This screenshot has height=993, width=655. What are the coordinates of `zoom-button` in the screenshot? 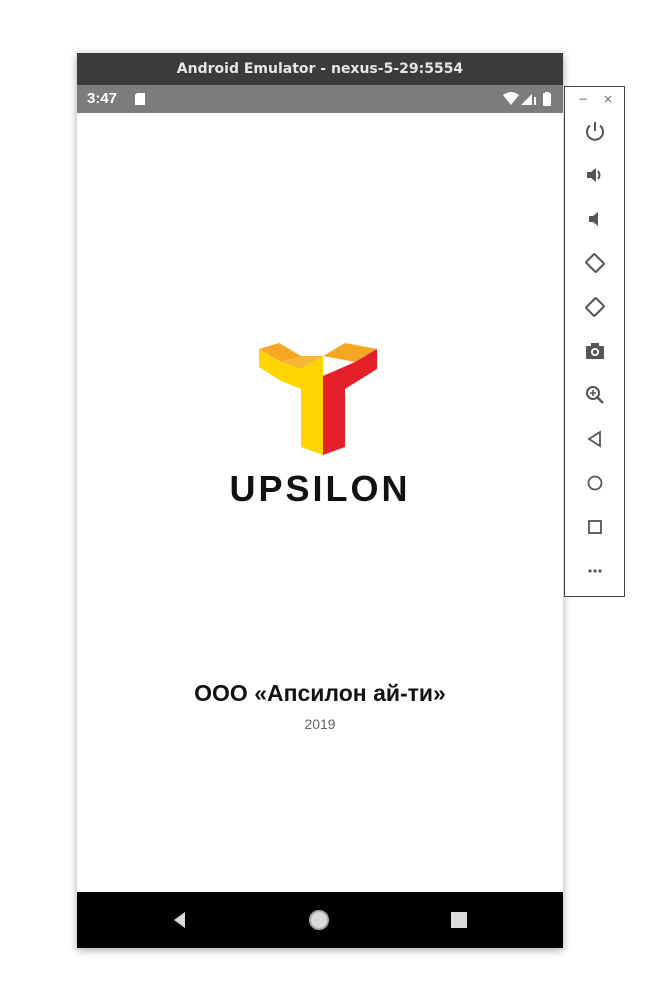 It's located at (595, 395).